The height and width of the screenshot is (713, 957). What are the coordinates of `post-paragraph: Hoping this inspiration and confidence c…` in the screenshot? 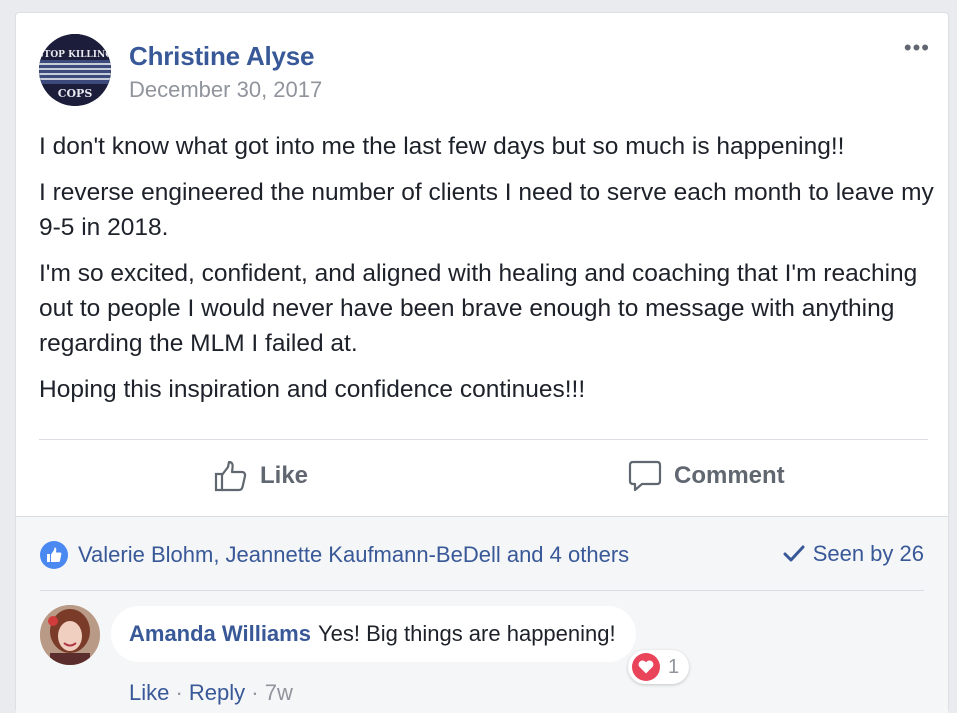 It's located at (312, 389).